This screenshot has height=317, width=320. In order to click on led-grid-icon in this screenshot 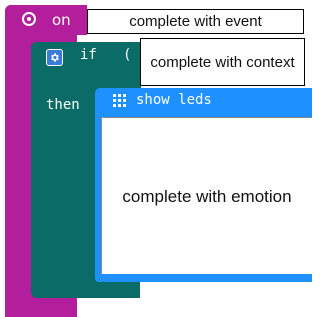, I will do `click(119, 100)`.